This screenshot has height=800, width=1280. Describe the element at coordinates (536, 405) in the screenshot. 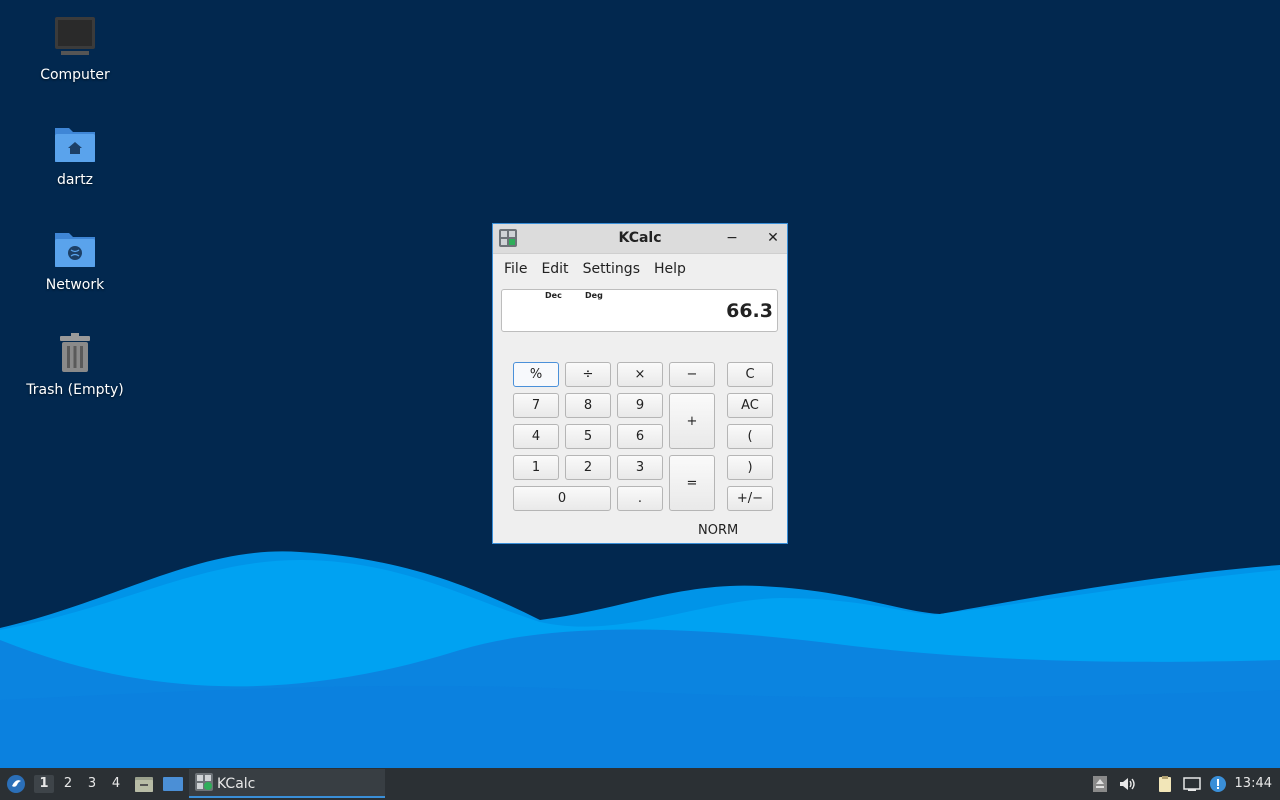

I see `digit-7-button: 7` at that location.